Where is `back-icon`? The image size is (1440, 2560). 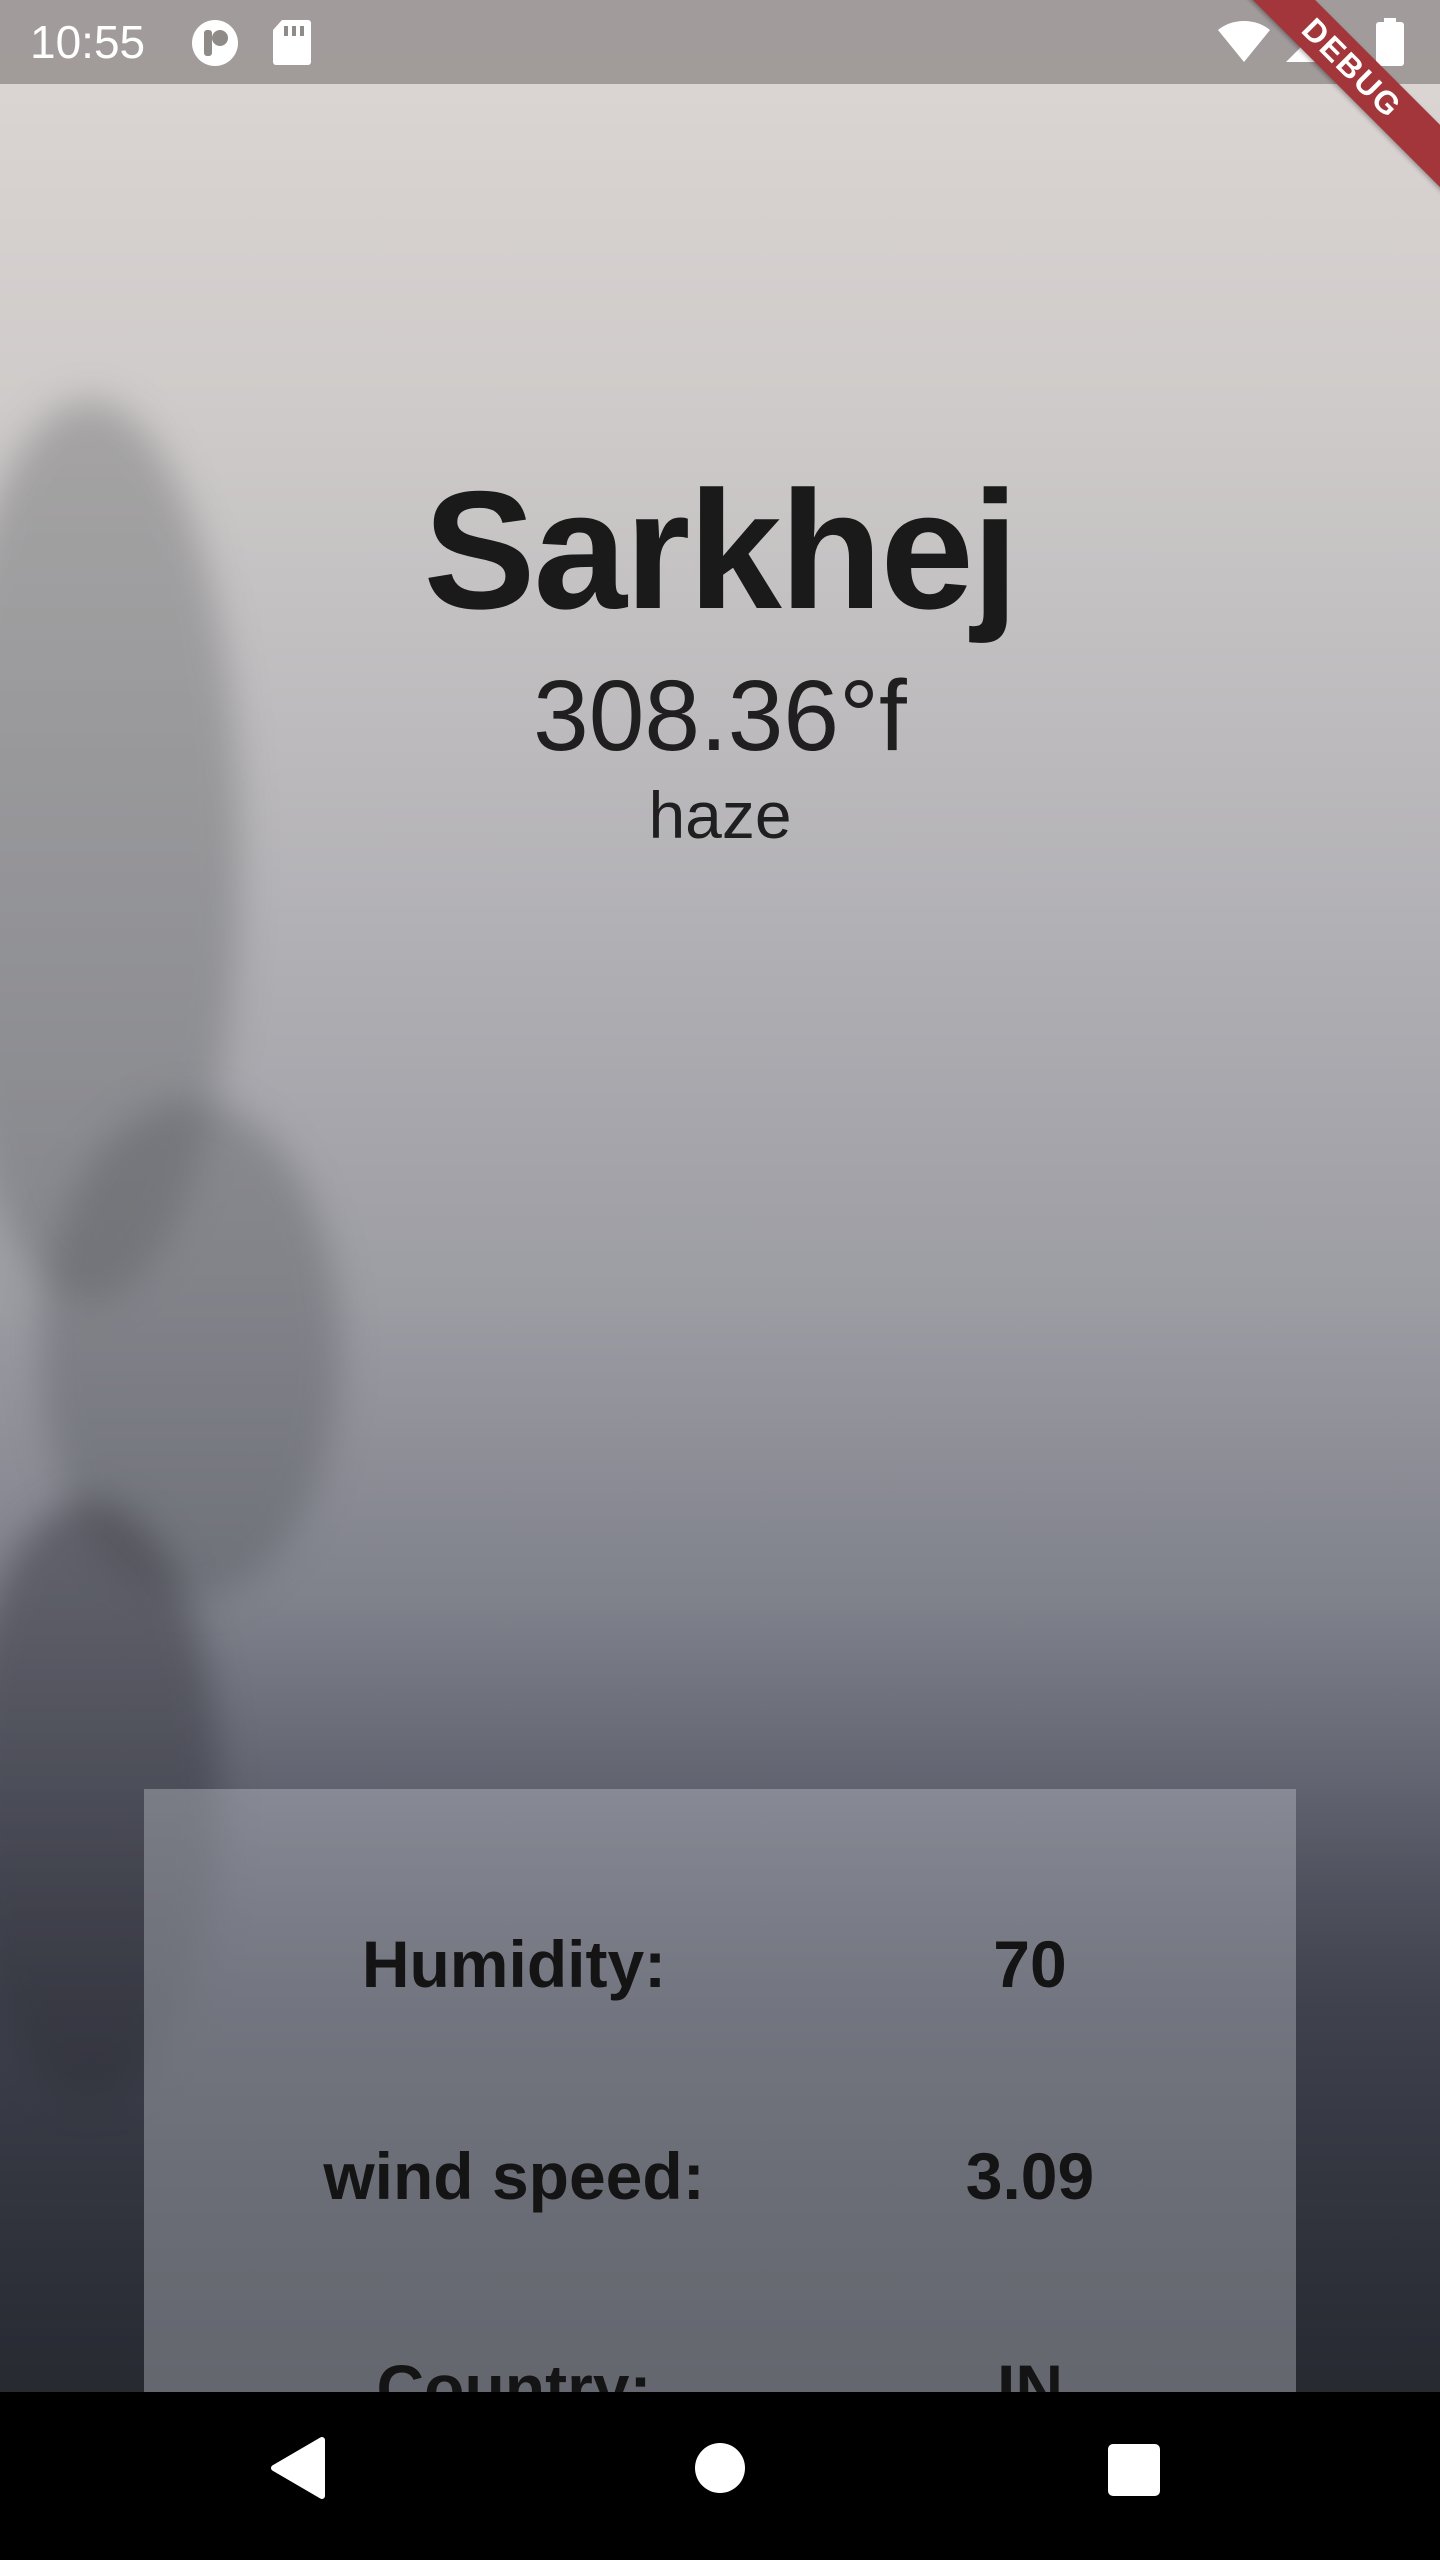
back-icon is located at coordinates (298, 2470).